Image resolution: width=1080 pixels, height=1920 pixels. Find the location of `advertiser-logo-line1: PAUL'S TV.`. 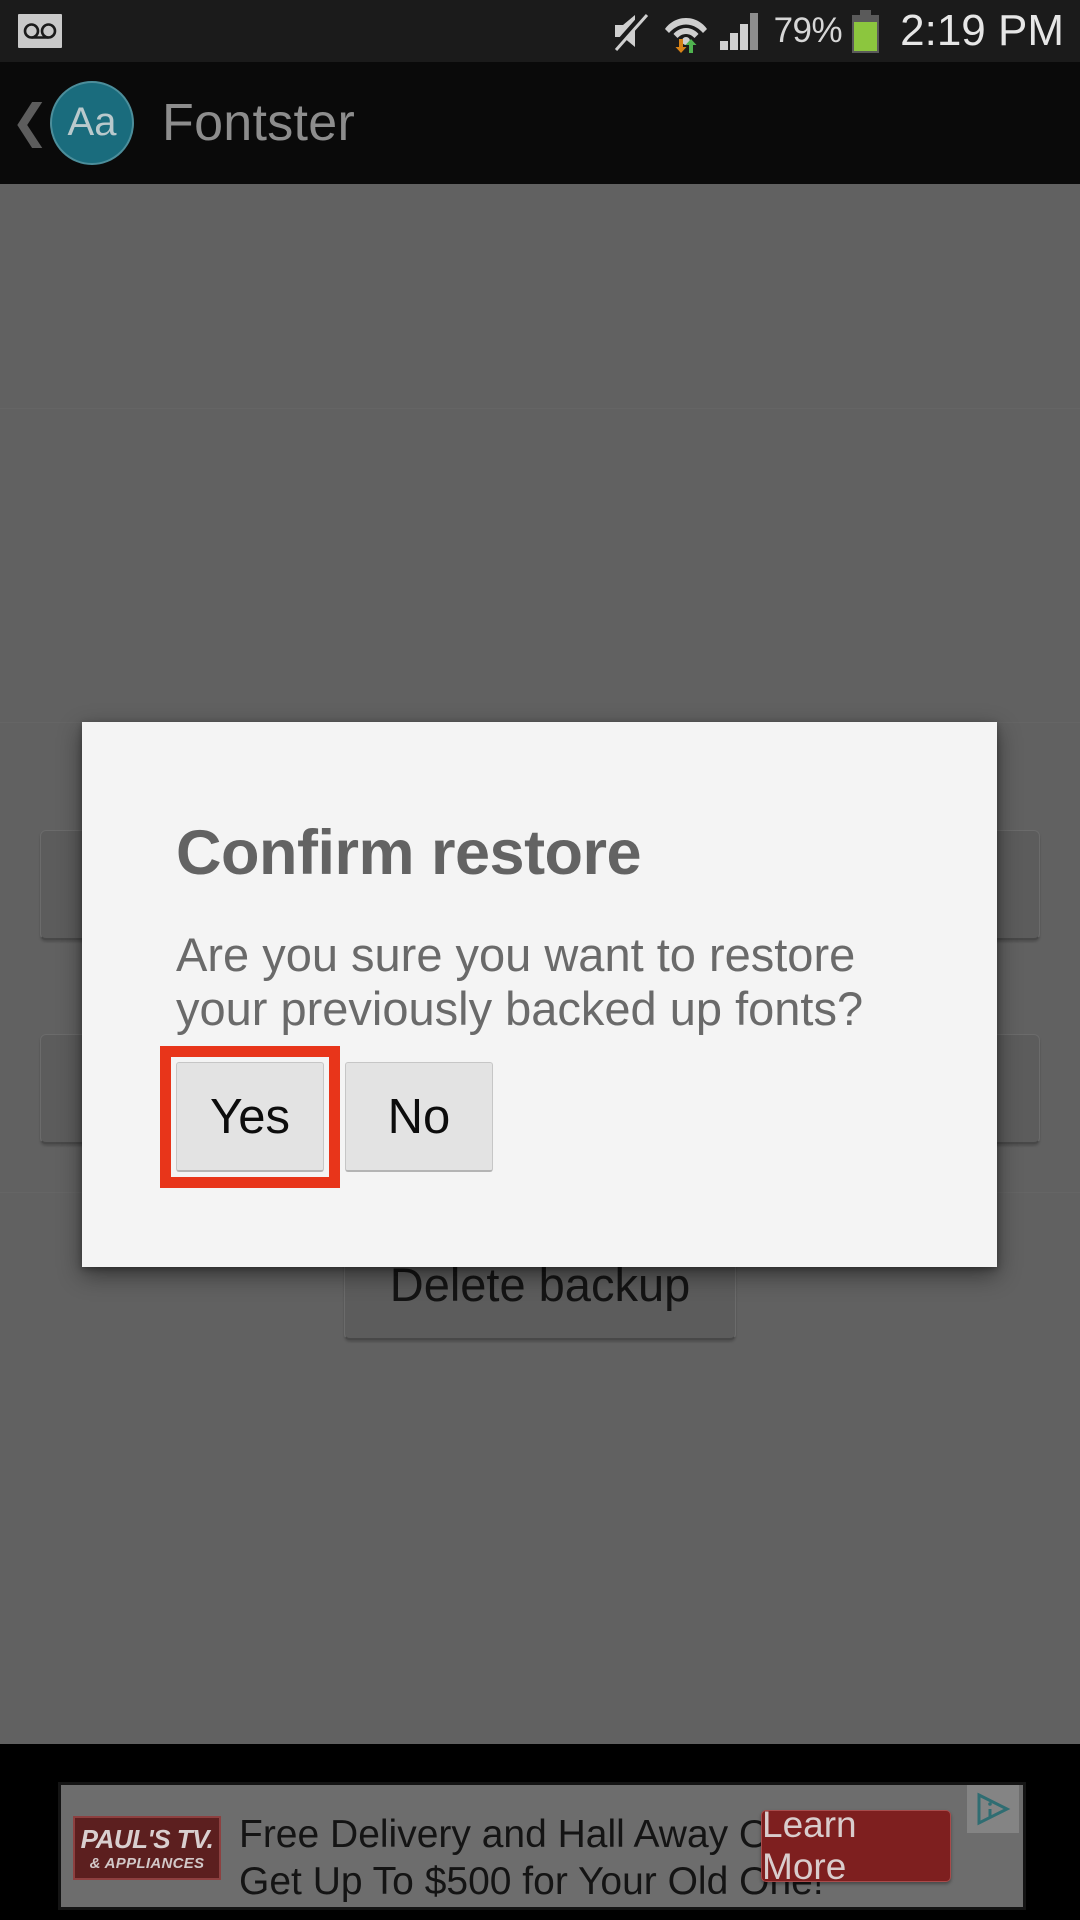

advertiser-logo-line1: PAUL'S TV. is located at coordinates (147, 1838).